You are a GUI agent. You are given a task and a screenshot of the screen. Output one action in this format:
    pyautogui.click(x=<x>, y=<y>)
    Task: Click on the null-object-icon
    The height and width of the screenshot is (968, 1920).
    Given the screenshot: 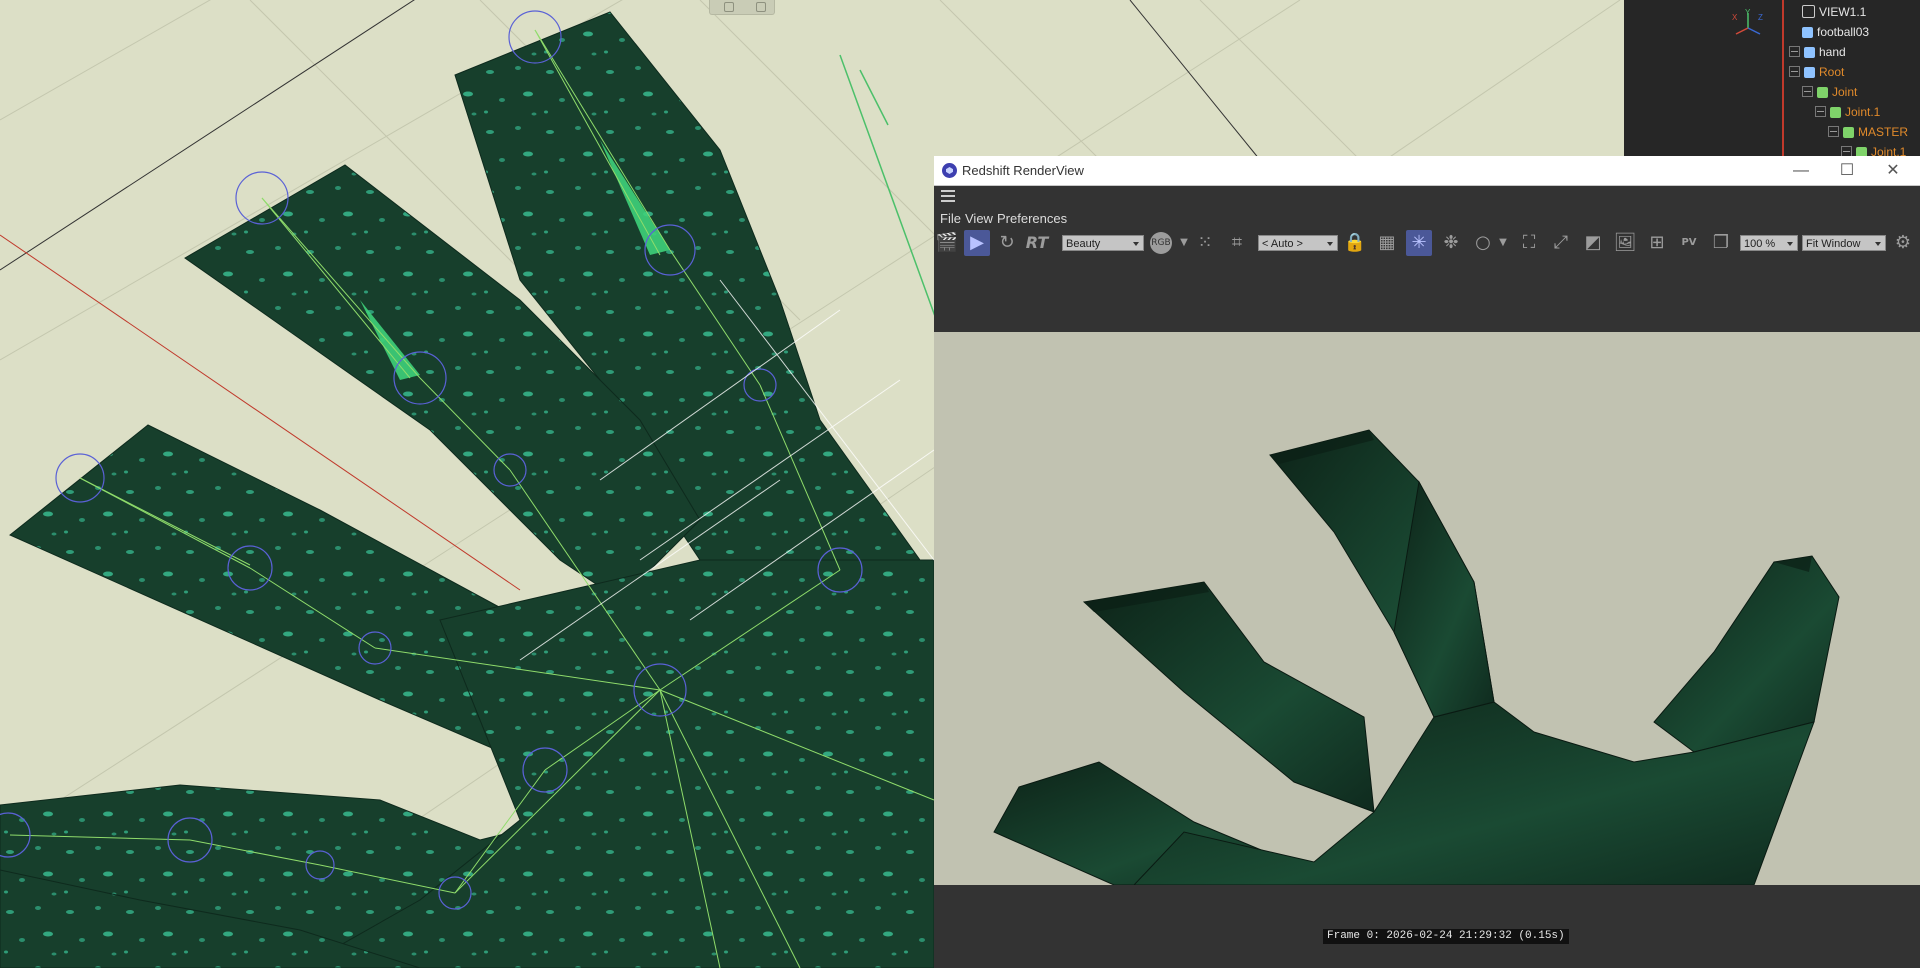 What is the action you would take?
    pyautogui.click(x=1809, y=72)
    